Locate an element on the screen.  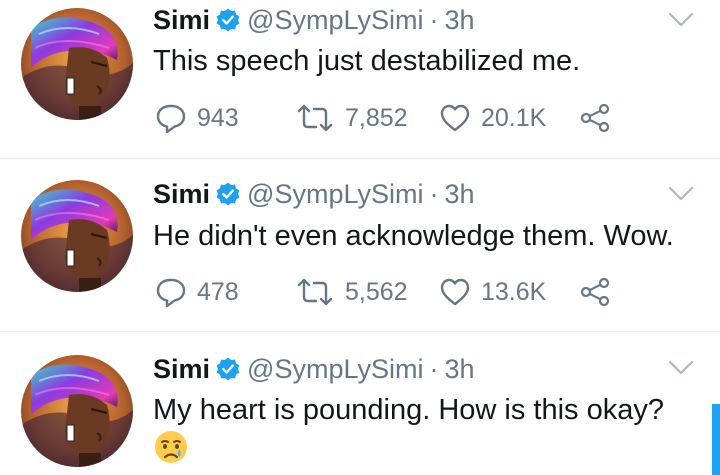
tweet-actions: 478 5,562 13.6K is located at coordinates (388, 292).